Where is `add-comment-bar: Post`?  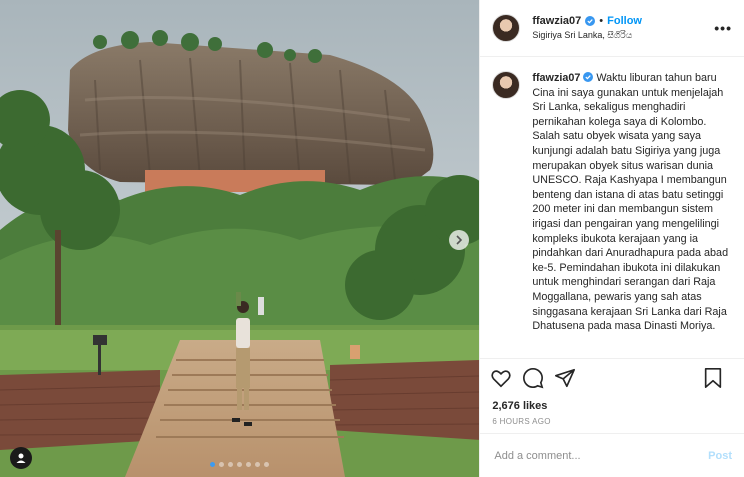
add-comment-bar: Post is located at coordinates (612, 455).